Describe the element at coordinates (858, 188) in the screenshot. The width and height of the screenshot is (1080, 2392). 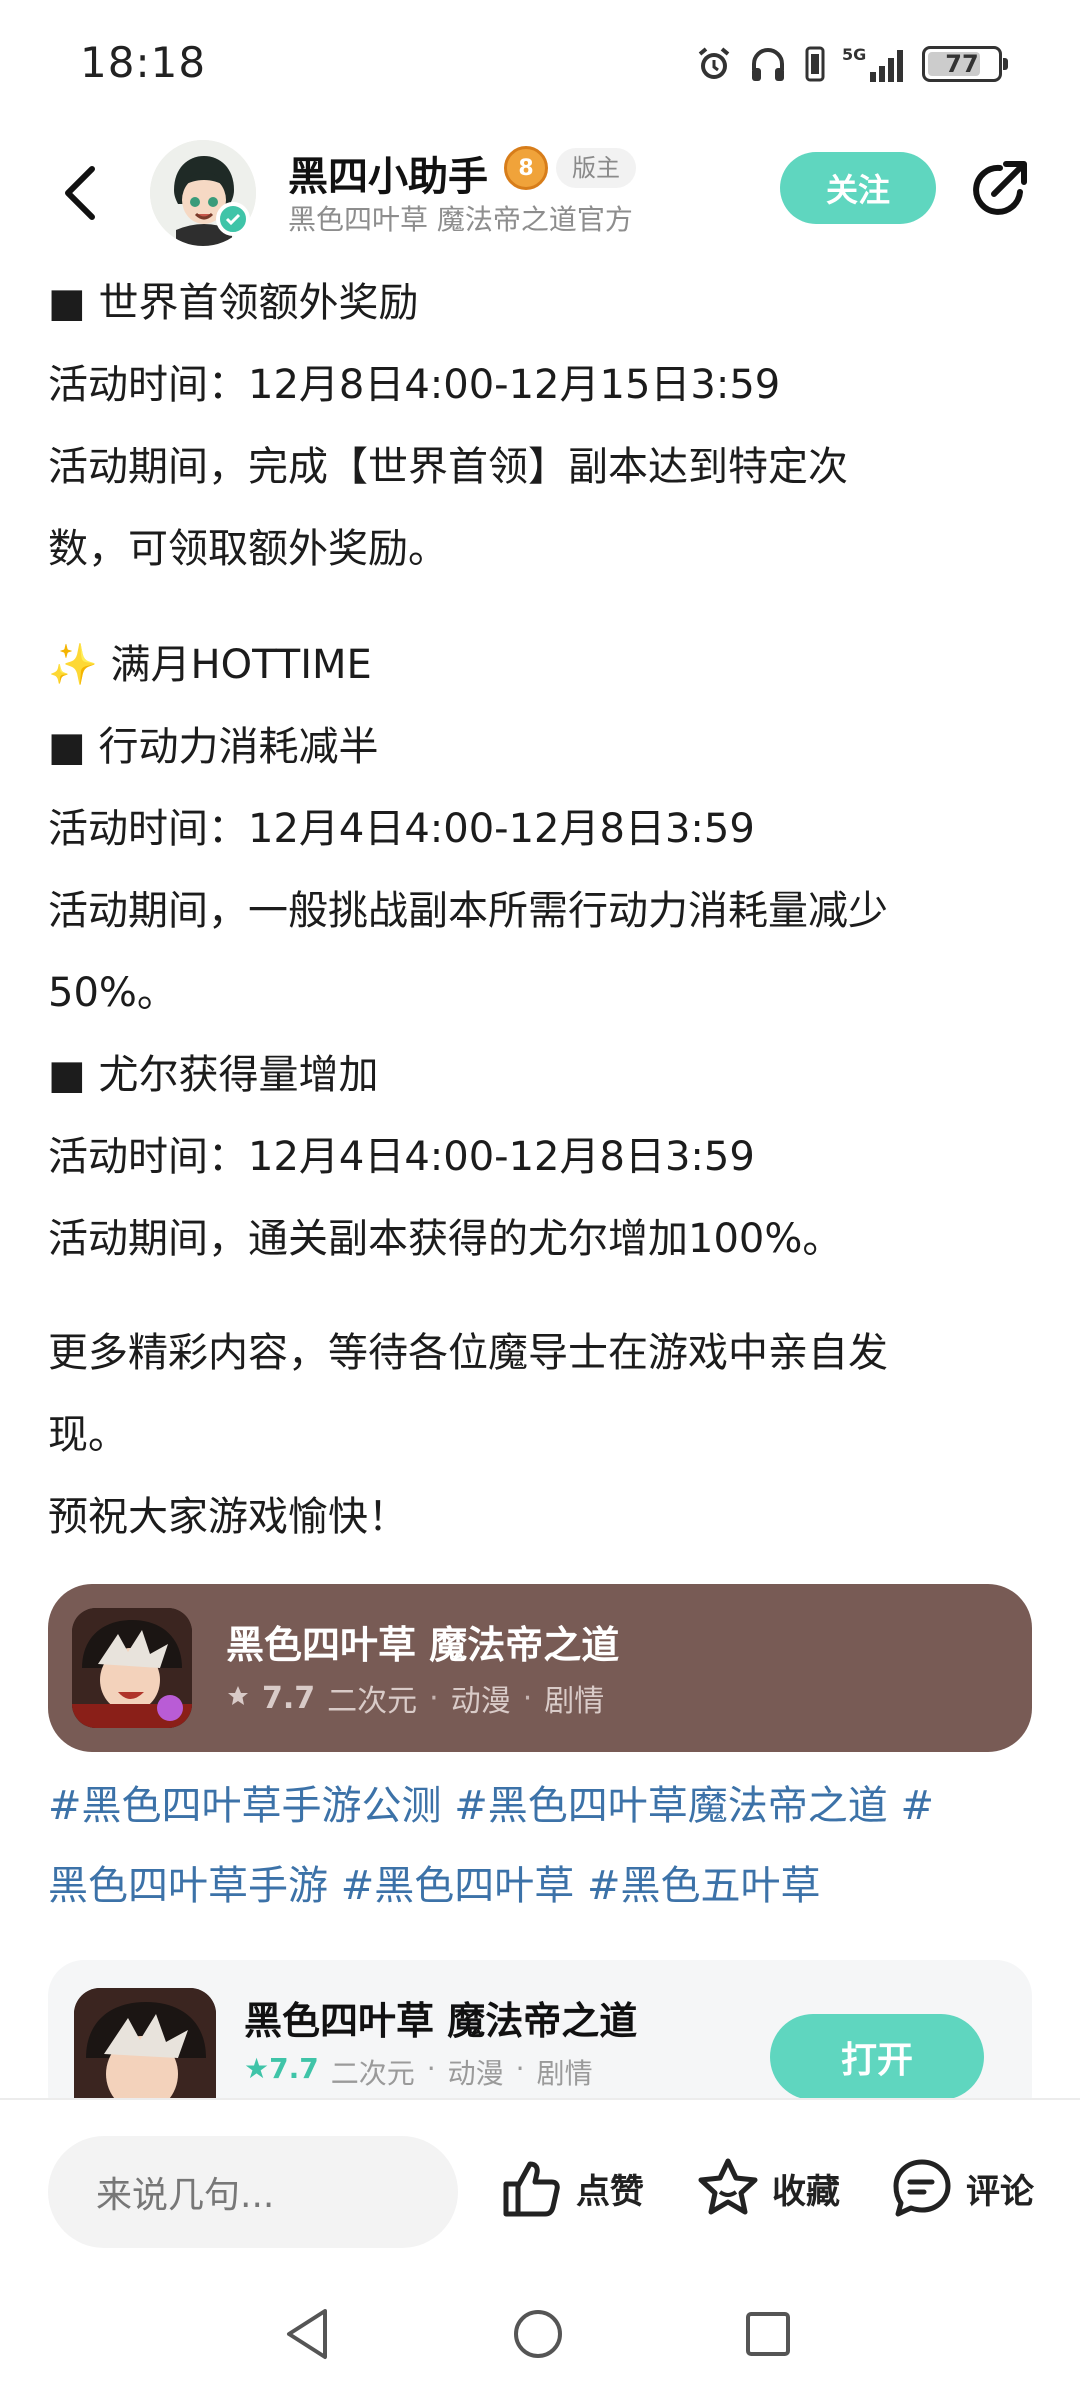
I see `follow-button: 关注` at that location.